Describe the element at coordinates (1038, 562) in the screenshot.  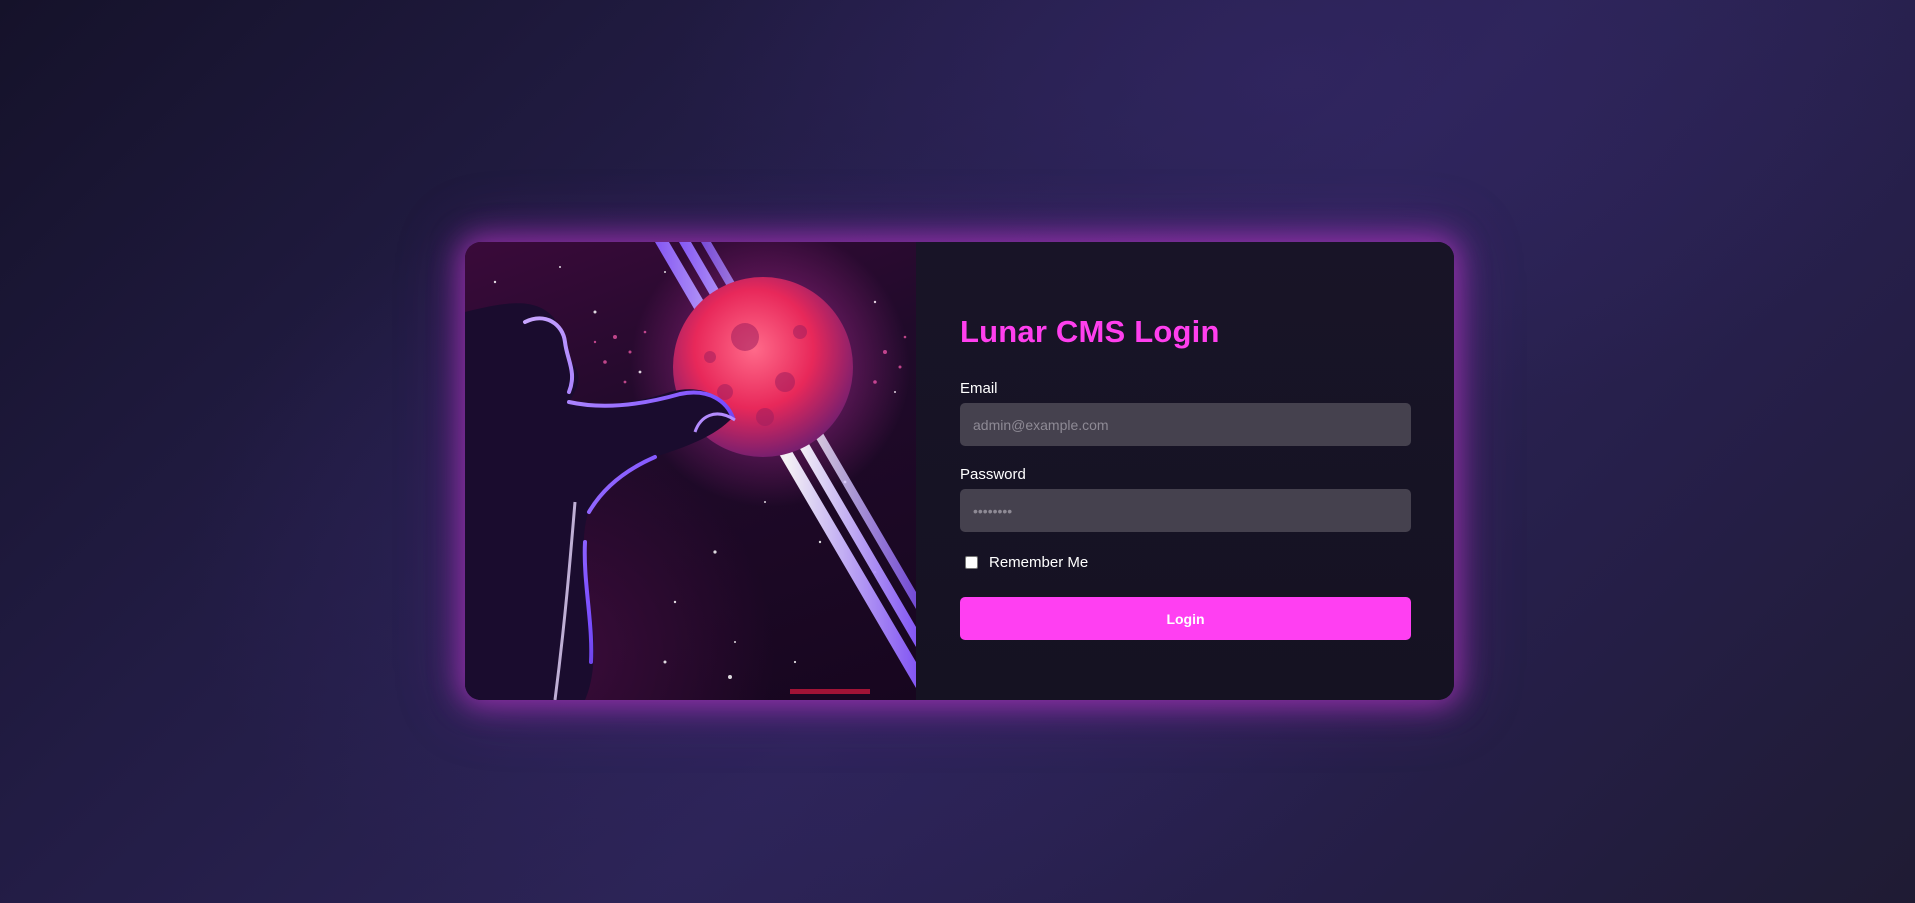
I see `remember-me-label: Remember Me` at that location.